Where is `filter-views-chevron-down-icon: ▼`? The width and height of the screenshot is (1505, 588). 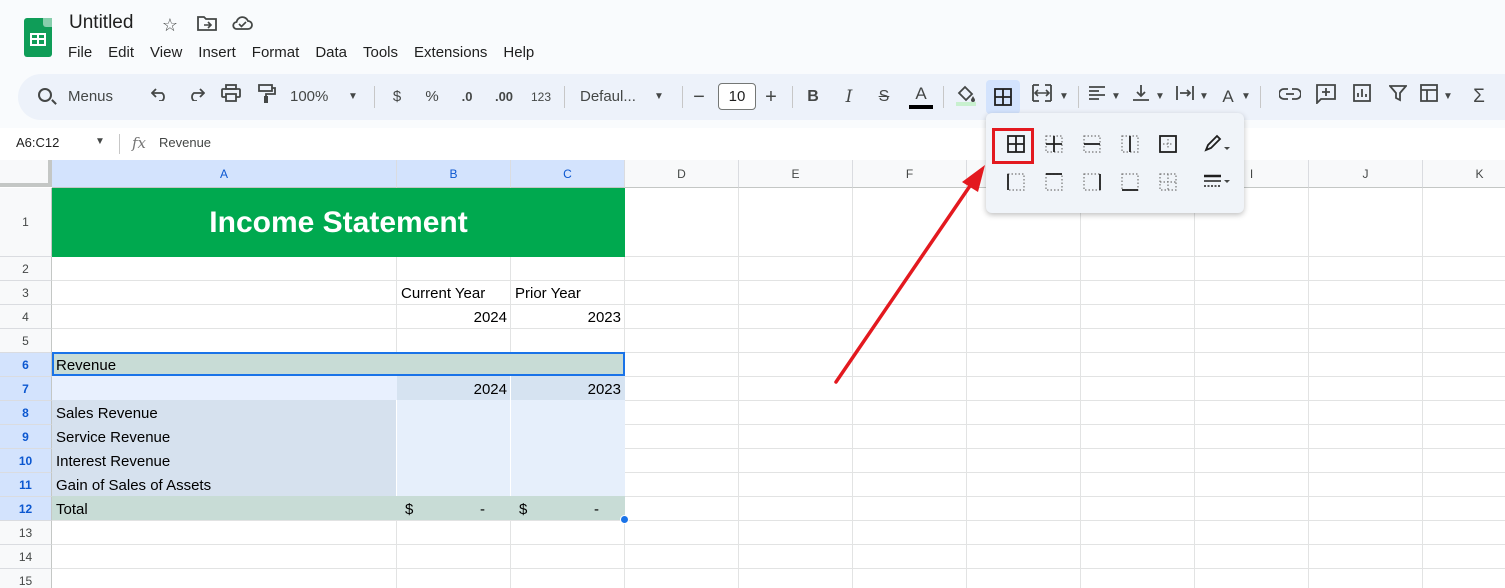
filter-views-chevron-down-icon: ▼ is located at coordinates (1448, 97).